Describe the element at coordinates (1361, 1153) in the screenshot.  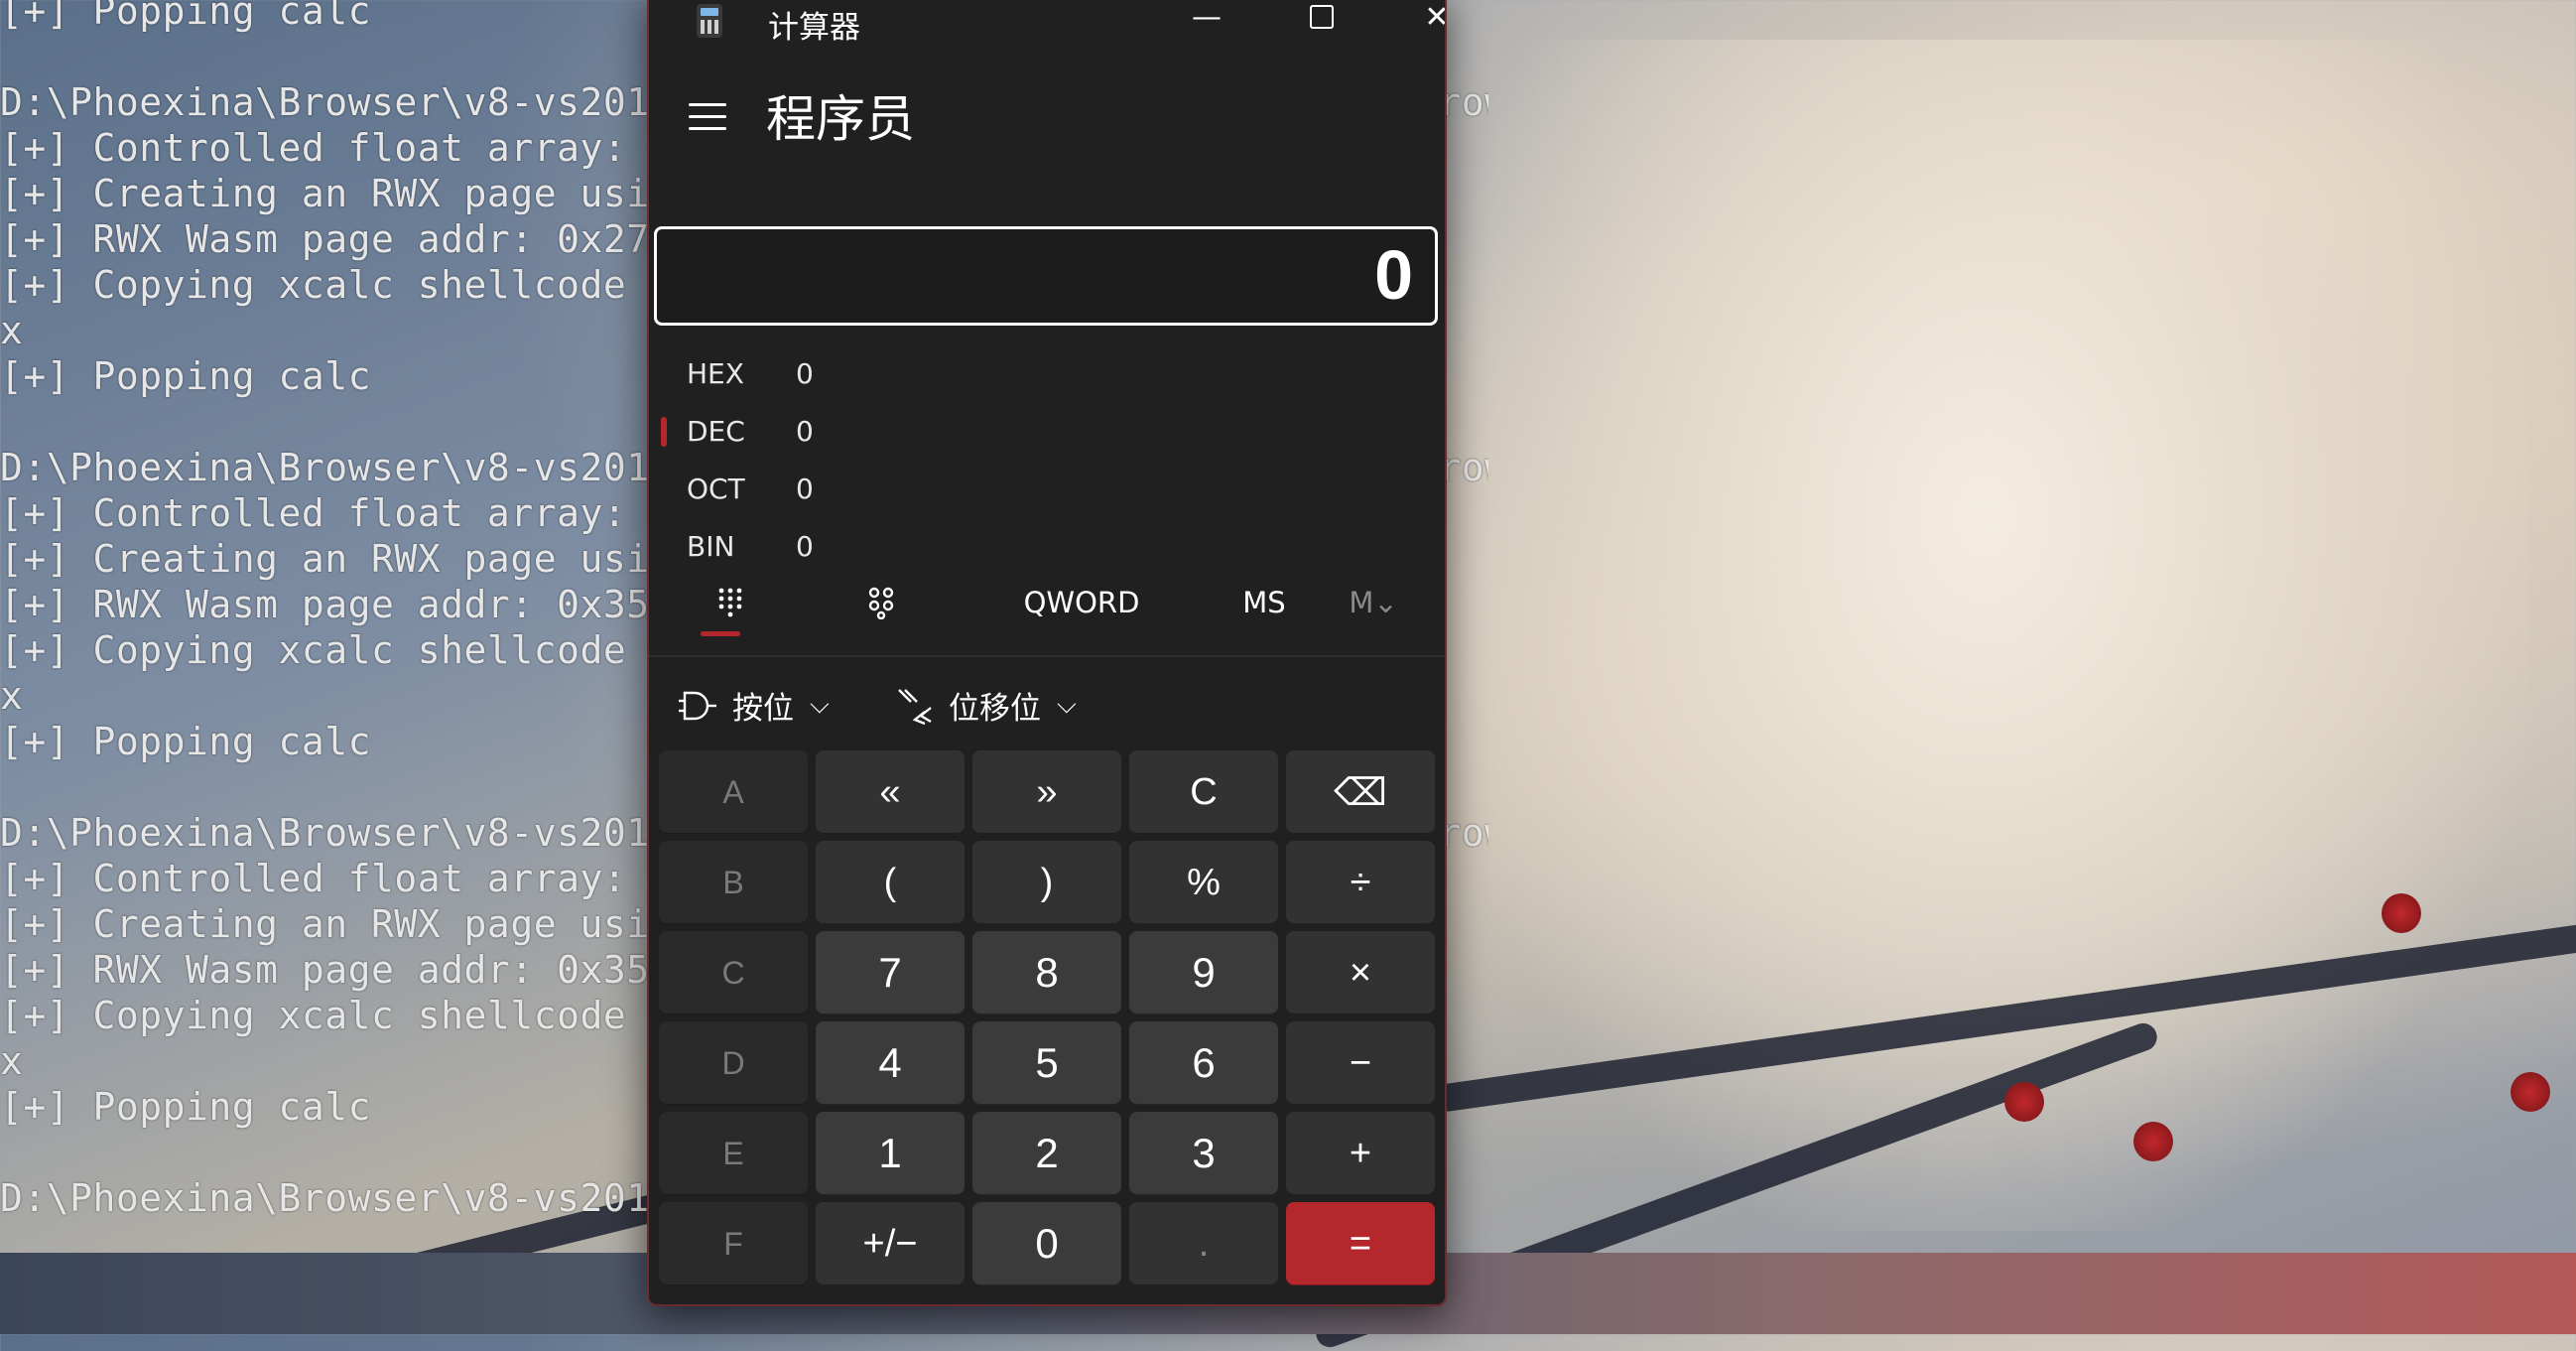
I see `add-key: +` at that location.